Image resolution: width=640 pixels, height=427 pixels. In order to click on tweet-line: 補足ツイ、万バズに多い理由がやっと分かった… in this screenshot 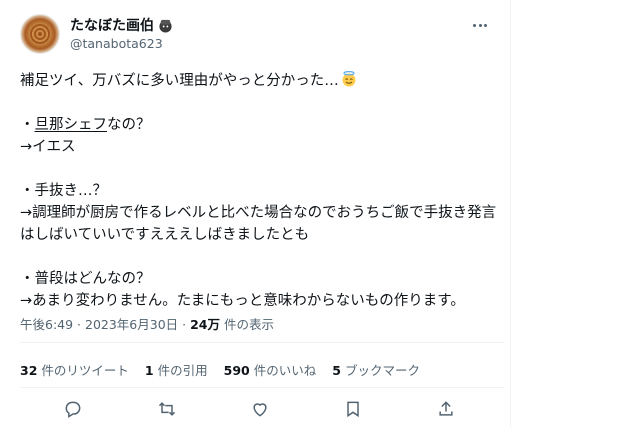, I will do `click(262, 81)`.